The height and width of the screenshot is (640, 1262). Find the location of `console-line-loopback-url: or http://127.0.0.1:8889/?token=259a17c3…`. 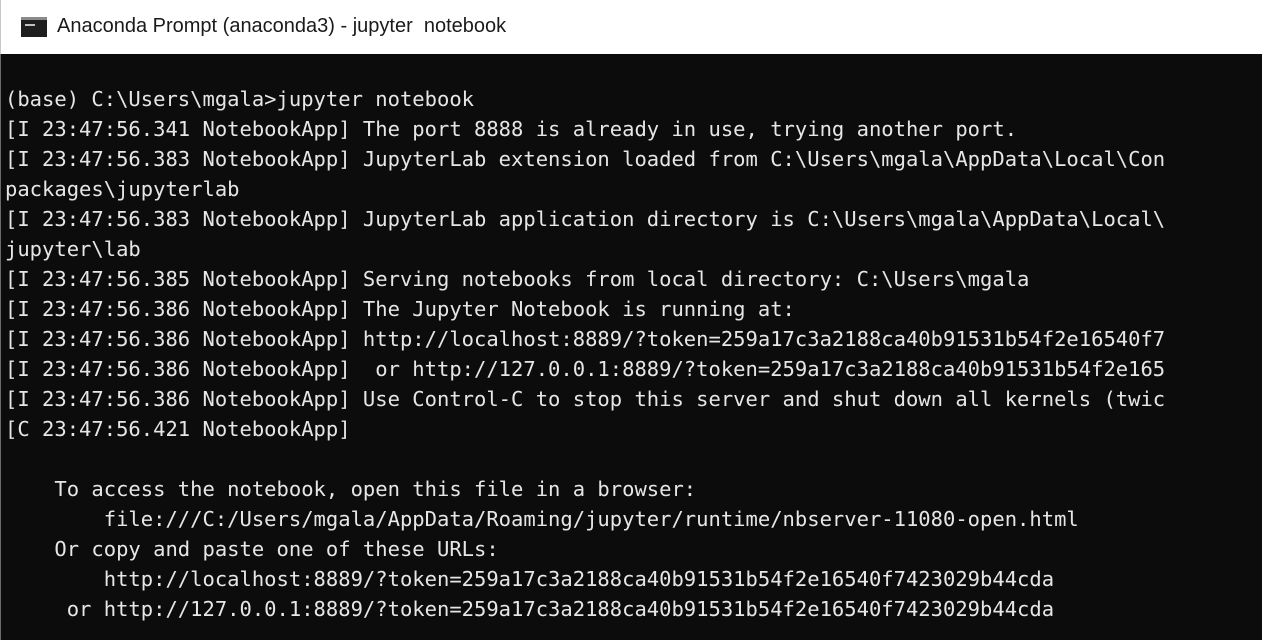

console-line-loopback-url: or http://127.0.0.1:8889/?token=259a17c3… is located at coordinates (530, 609).